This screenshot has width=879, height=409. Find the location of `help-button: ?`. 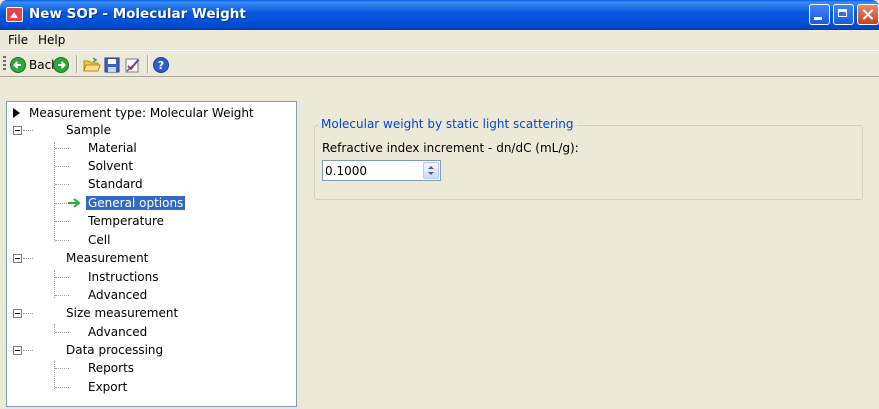

help-button: ? is located at coordinates (161, 65).